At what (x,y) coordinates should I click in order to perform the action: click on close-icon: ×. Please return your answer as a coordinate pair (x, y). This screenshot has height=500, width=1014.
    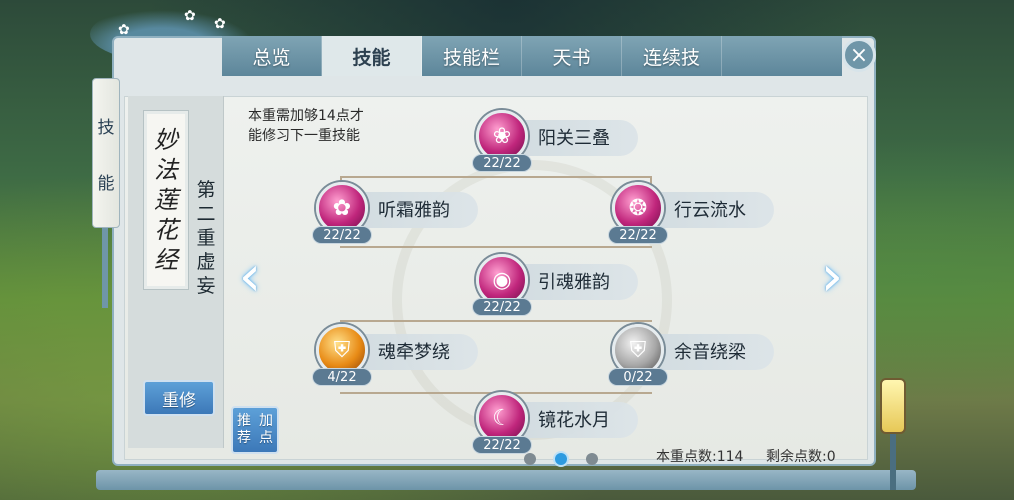
    Looking at the image, I should click on (859, 55).